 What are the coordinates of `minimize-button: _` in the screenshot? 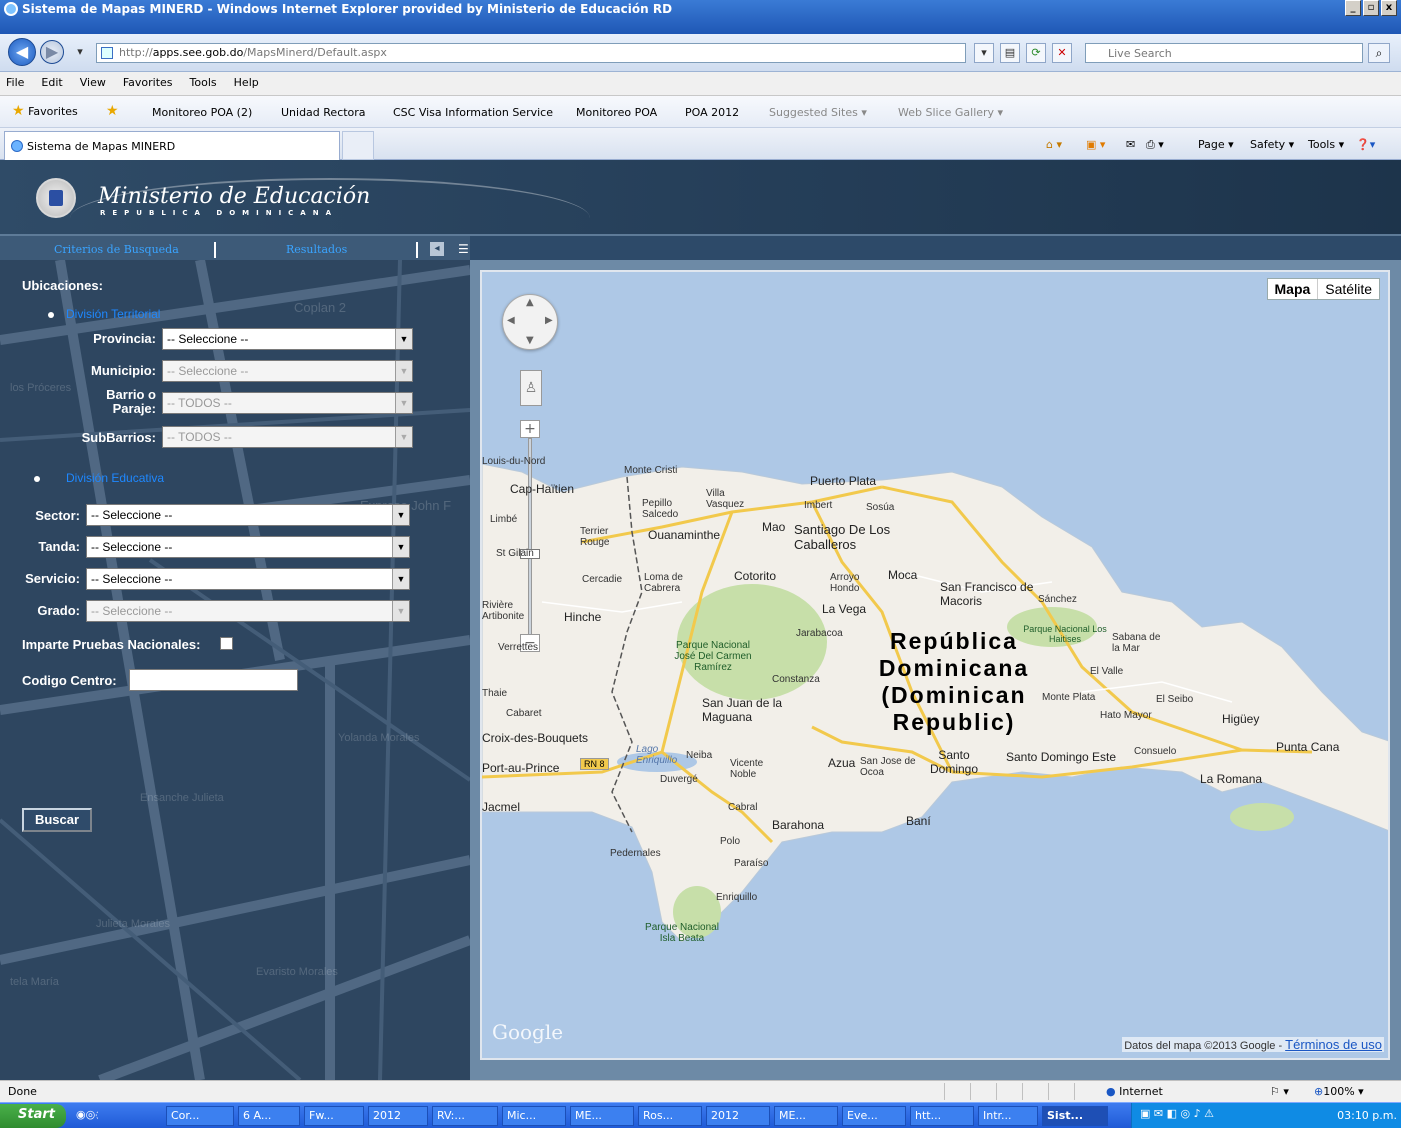 It's located at (1353, 8).